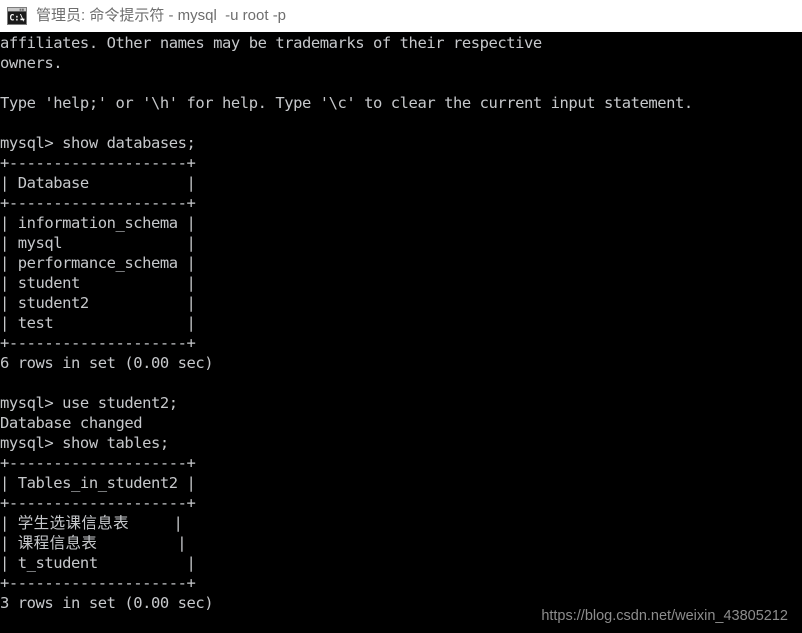 The width and height of the screenshot is (802, 633). I want to click on console-line: mysql> use student2;, so click(89, 403).